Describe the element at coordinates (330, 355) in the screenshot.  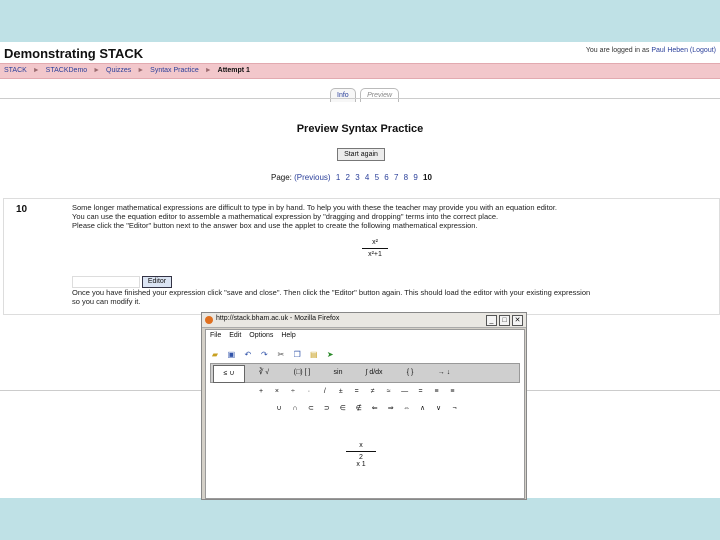
I see `export-icon: ➤` at that location.